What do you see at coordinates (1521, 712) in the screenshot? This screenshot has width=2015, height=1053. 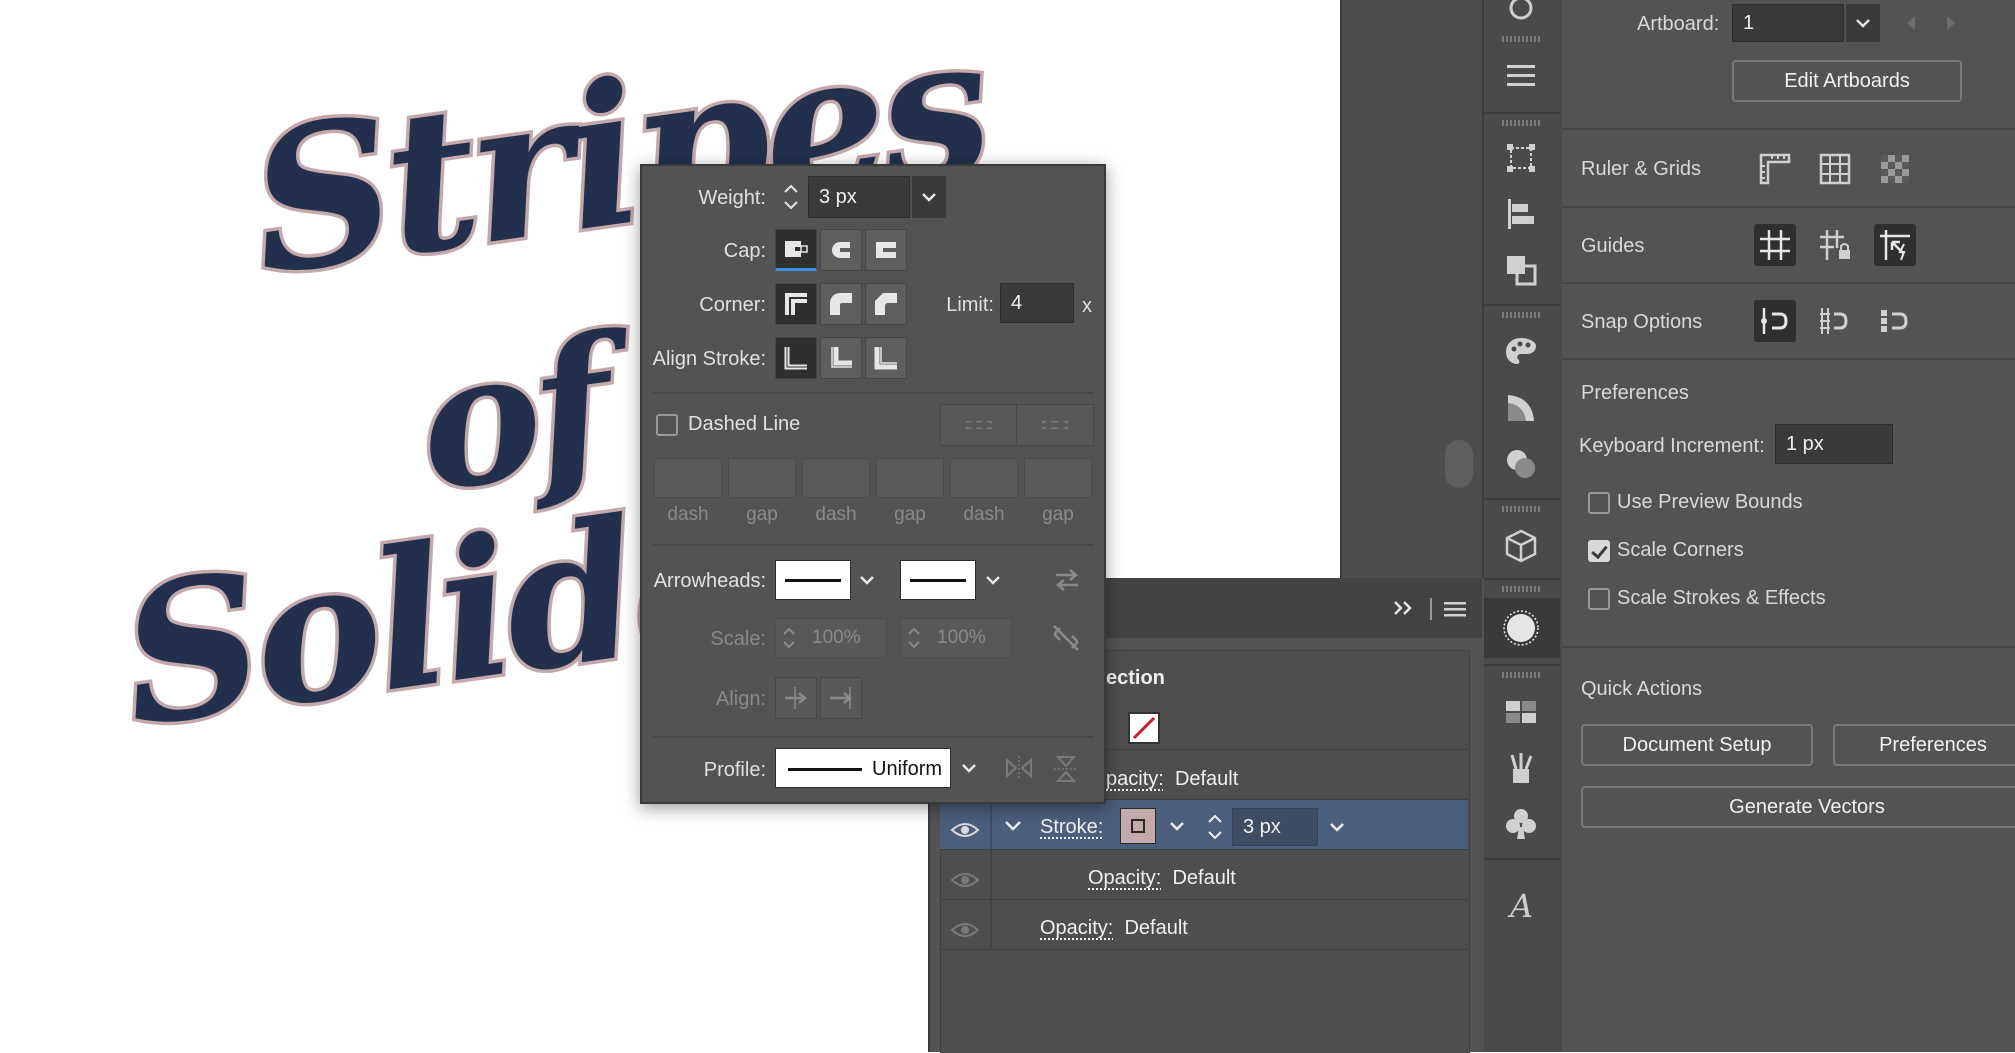 I see `swatches-panel-button` at bounding box center [1521, 712].